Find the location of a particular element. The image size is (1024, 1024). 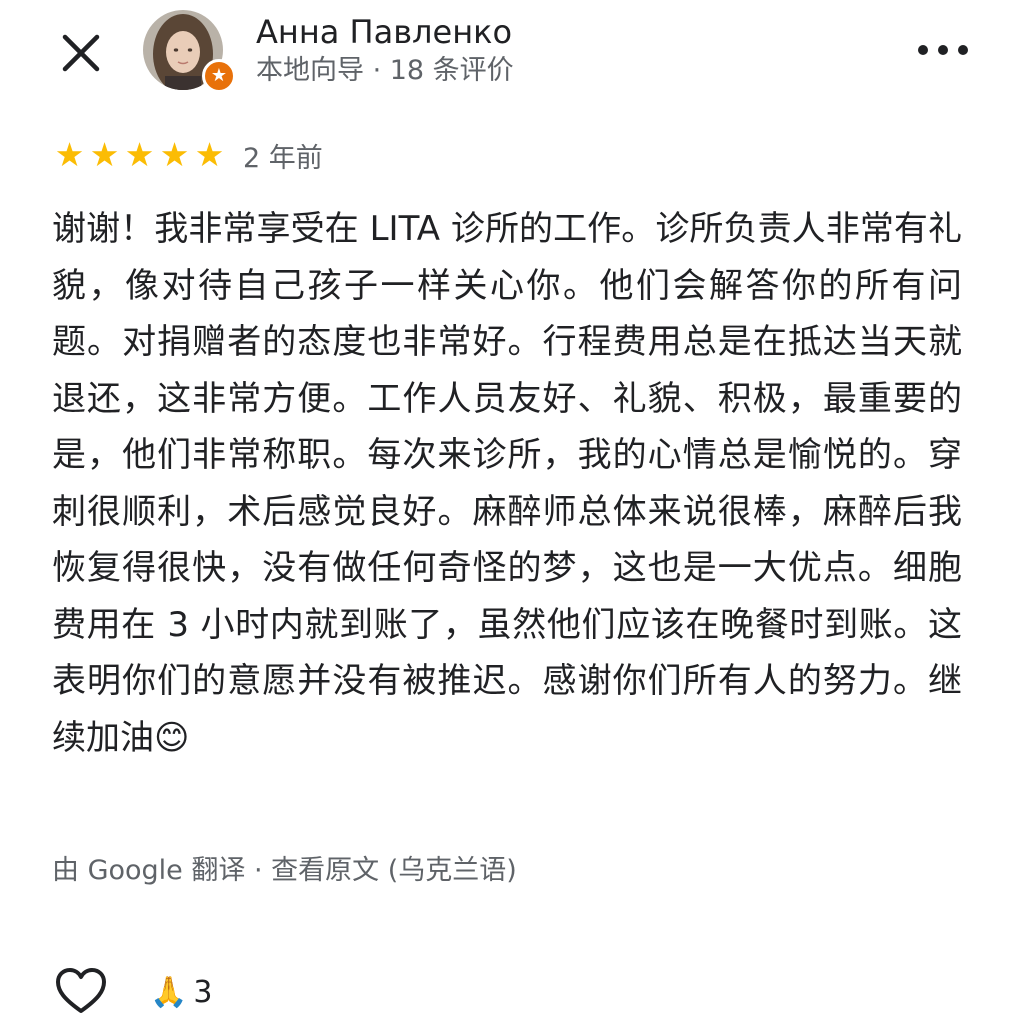

heart-icon is located at coordinates (81, 990).